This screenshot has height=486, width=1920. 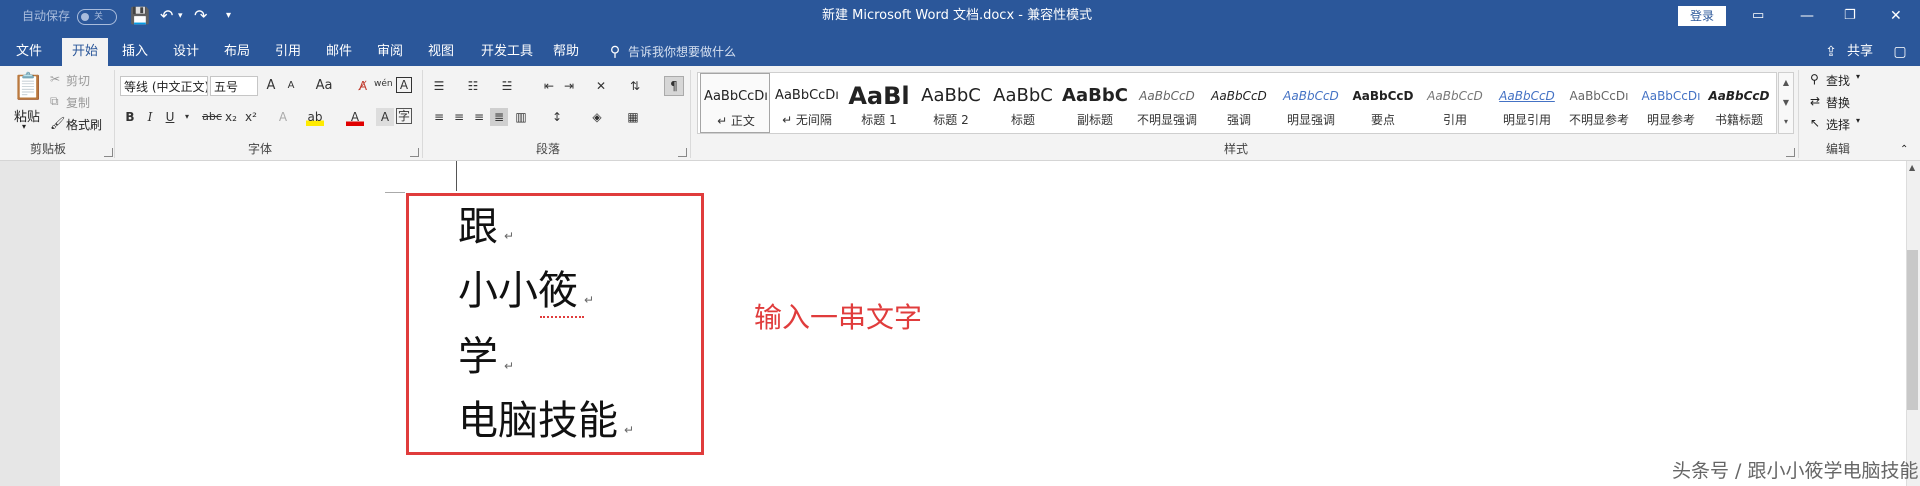 I want to click on tab-view: 视图, so click(x=441, y=52).